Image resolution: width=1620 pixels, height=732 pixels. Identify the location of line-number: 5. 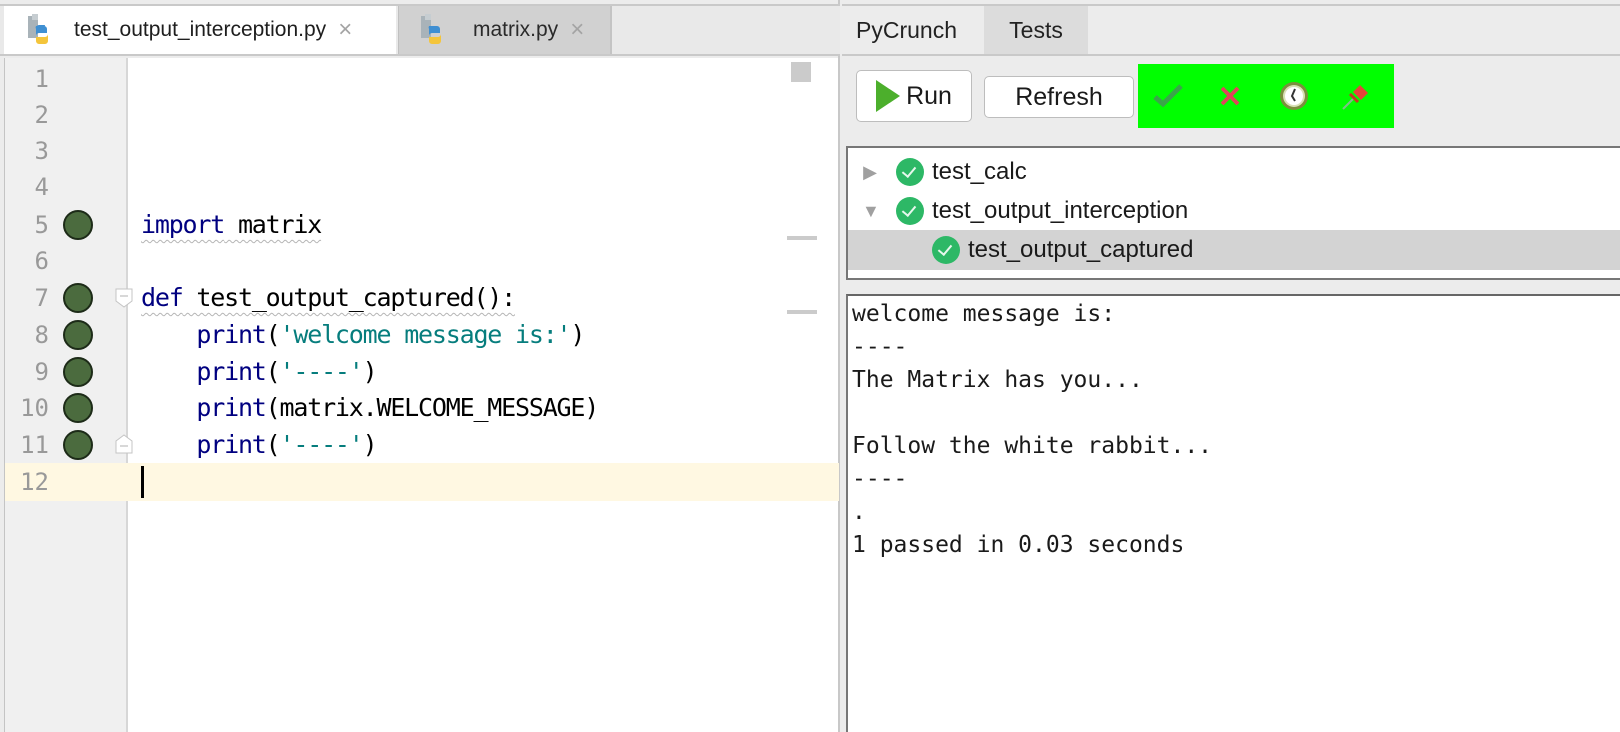
(41, 225).